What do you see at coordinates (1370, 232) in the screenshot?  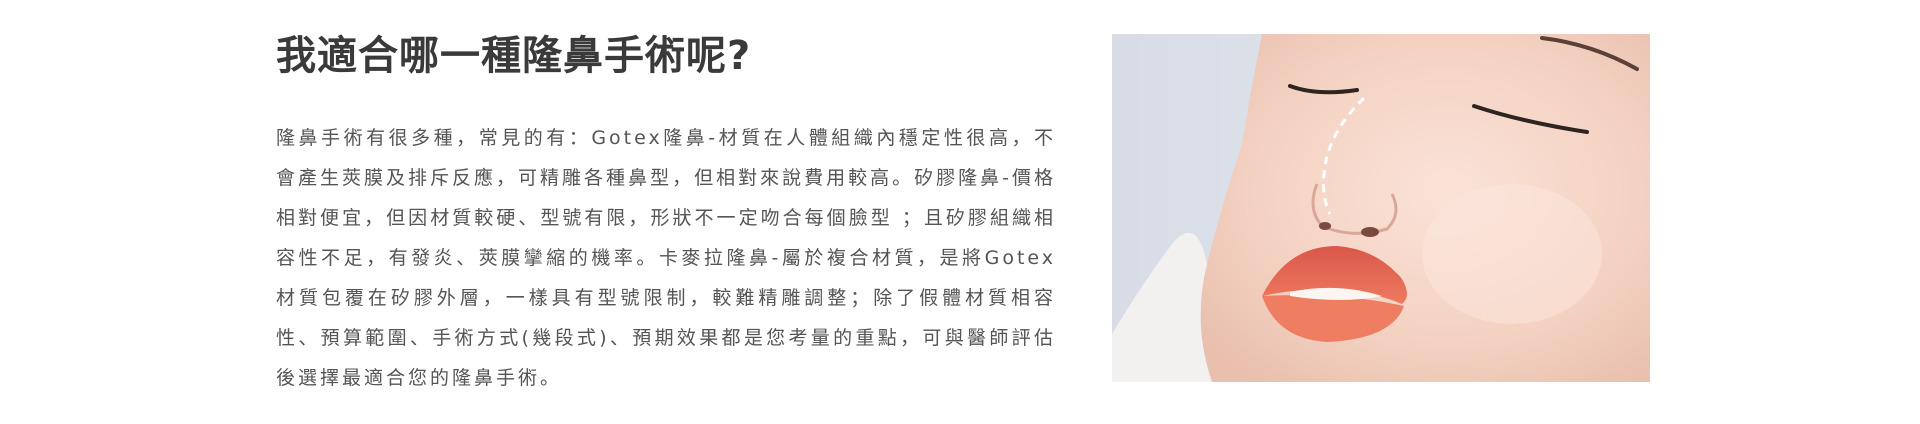 I see `nostril-right` at bounding box center [1370, 232].